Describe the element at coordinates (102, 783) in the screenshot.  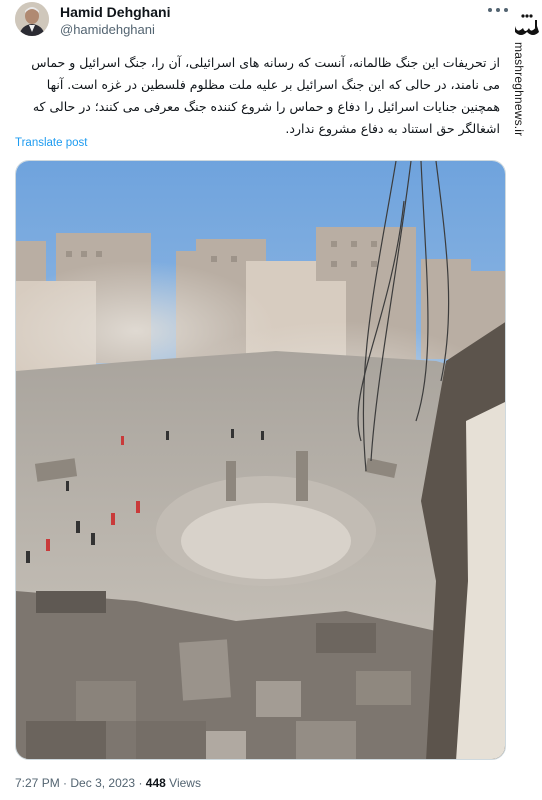
I see `tweet-date: Dec 3, 2023` at that location.